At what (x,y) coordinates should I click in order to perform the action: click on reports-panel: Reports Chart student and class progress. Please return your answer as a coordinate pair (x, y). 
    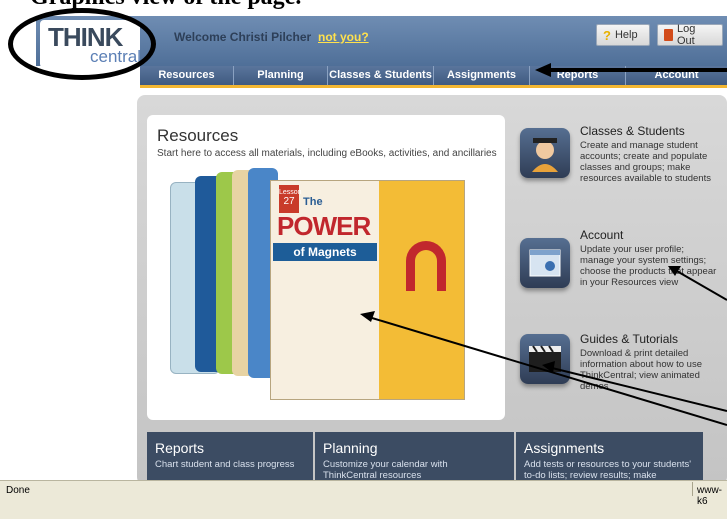
    Looking at the image, I should click on (230, 458).